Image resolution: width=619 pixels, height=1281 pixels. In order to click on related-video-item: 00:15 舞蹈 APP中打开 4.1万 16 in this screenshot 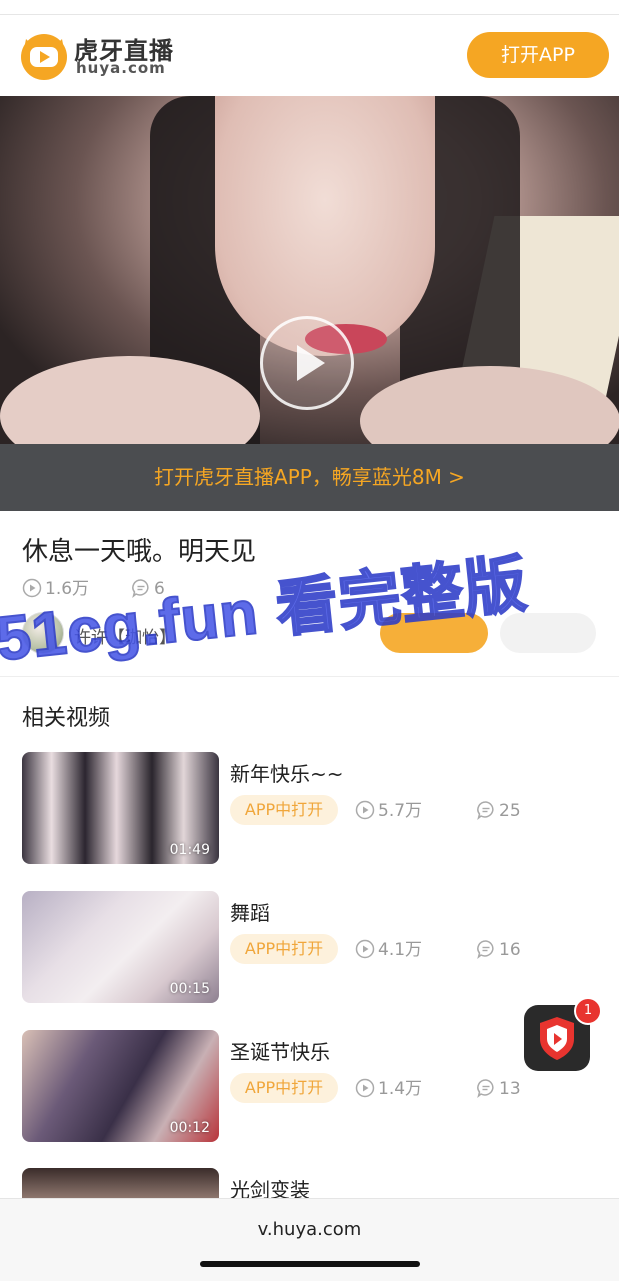, I will do `click(312, 947)`.